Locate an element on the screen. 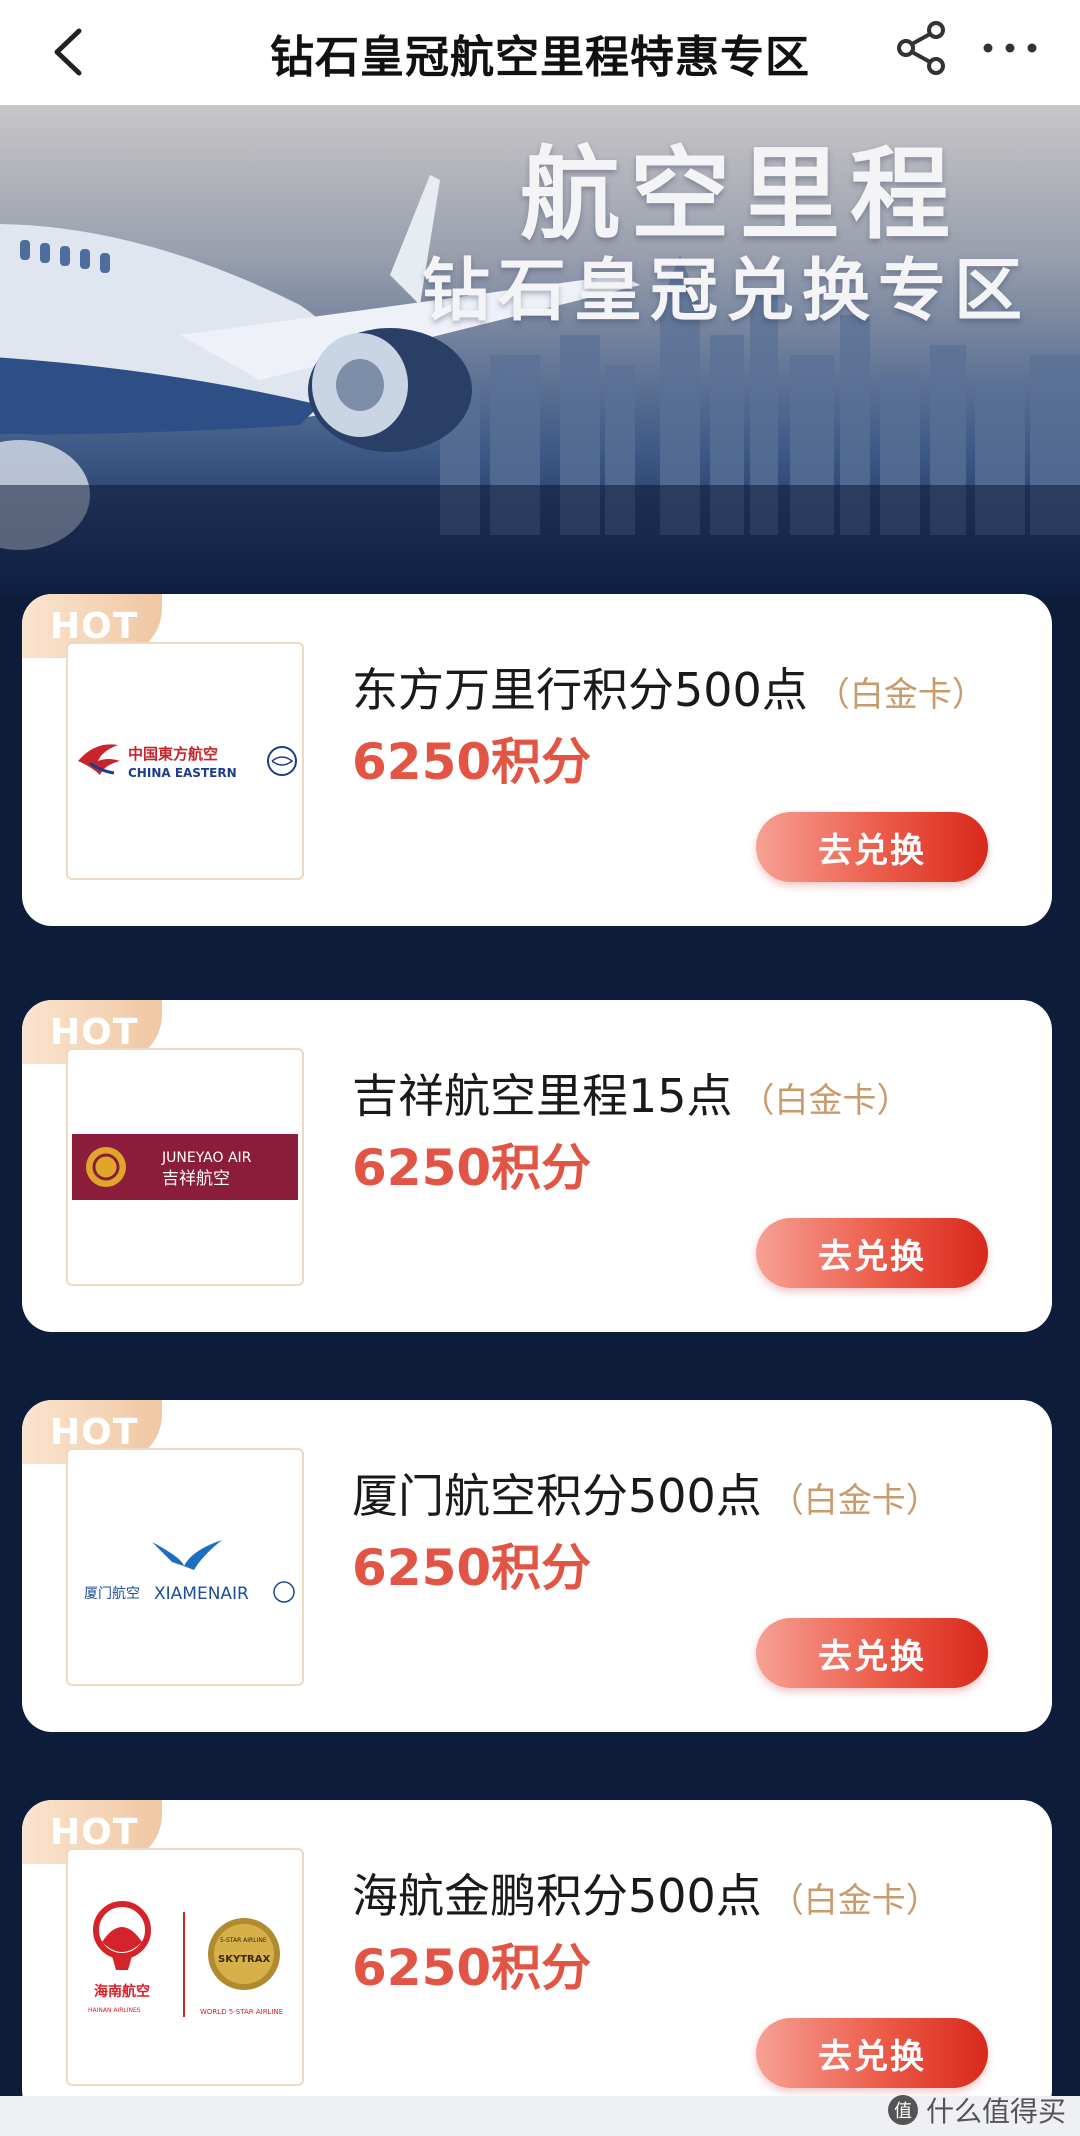 The width and height of the screenshot is (1080, 2136). more-dots-icon is located at coordinates (1010, 48).